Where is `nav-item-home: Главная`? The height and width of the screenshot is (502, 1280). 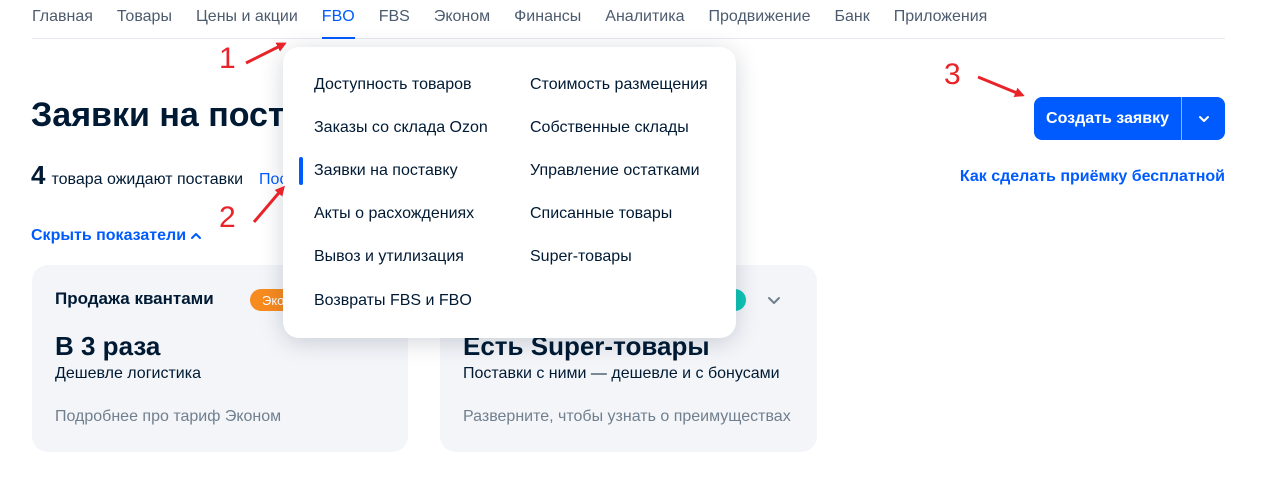 nav-item-home: Главная is located at coordinates (62, 19).